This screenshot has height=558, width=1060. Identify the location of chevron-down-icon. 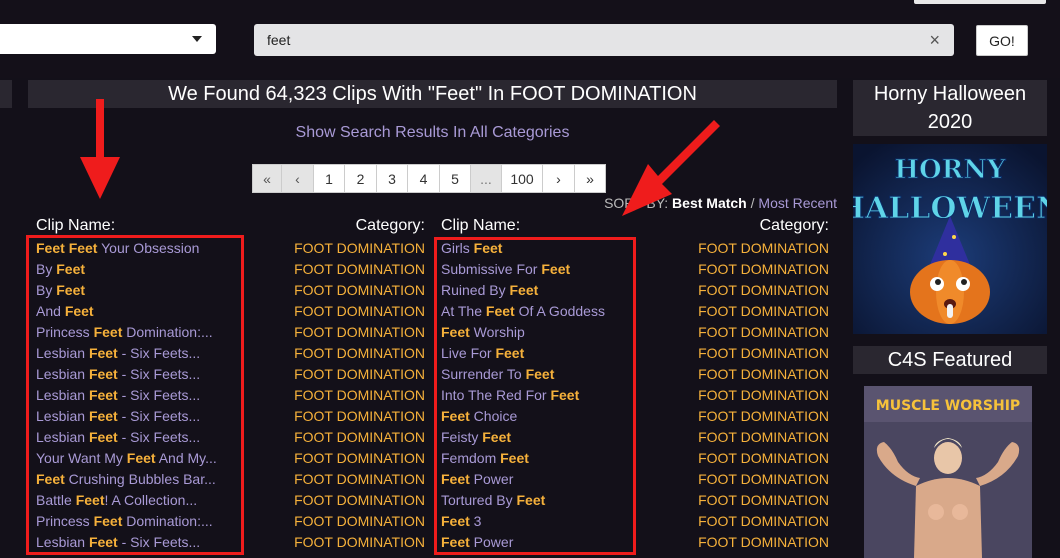
(197, 39).